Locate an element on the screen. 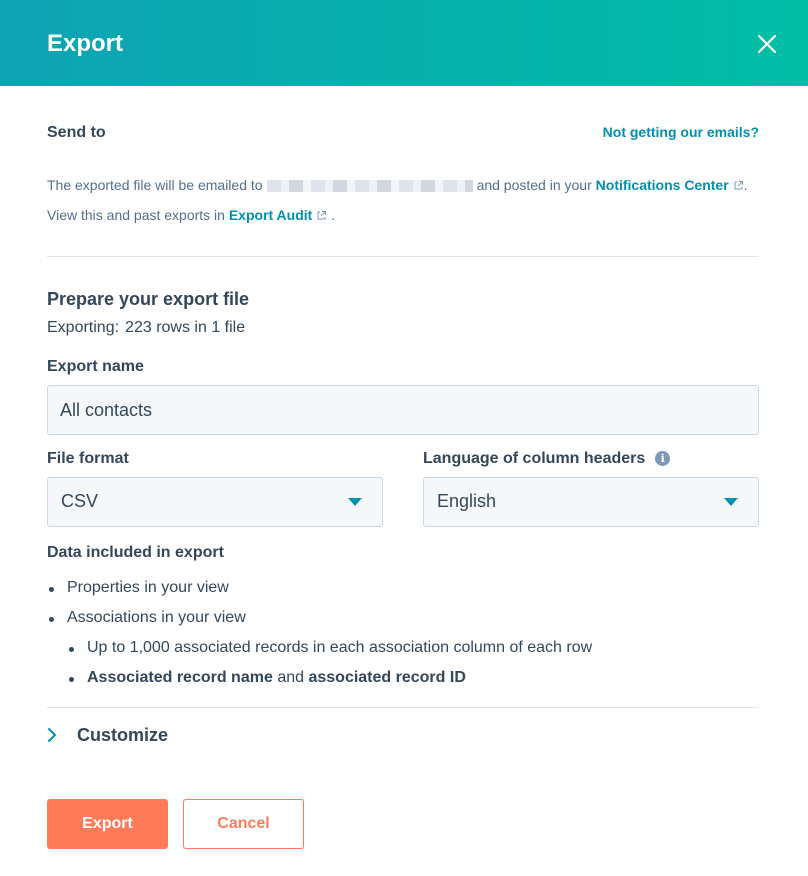 This screenshot has height=876, width=808. close-icon is located at coordinates (767, 44).